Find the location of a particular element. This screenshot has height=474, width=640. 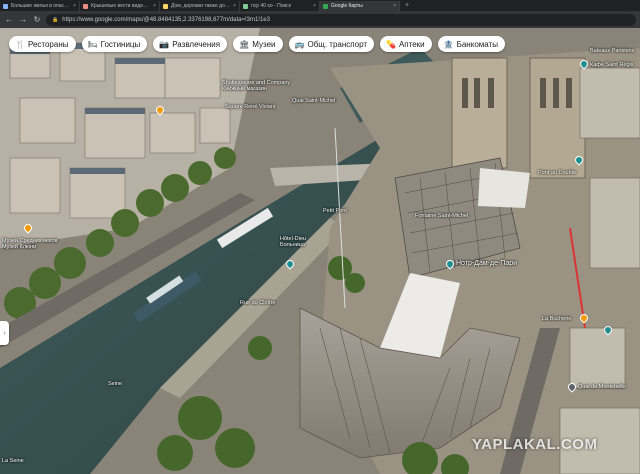

tab-title: Дом, дорожки также дорогот is located at coordinates (201, 6).